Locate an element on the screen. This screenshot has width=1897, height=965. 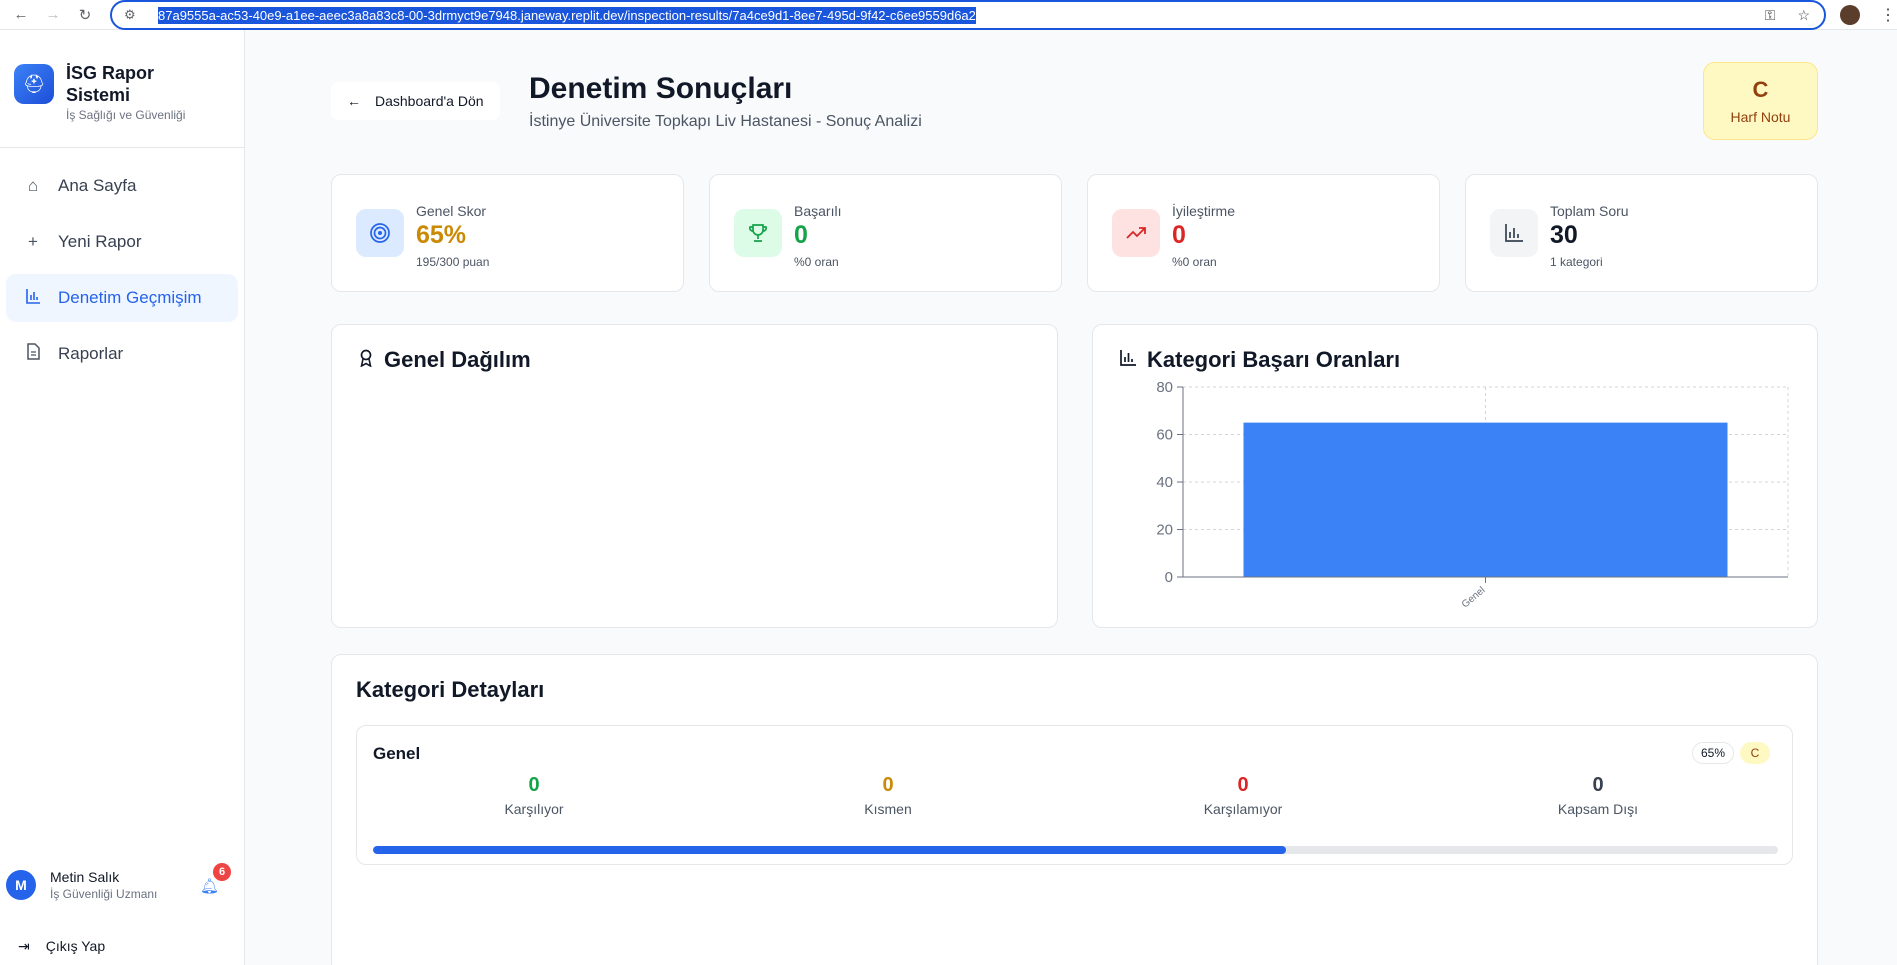
award-icon is located at coordinates (366, 360).